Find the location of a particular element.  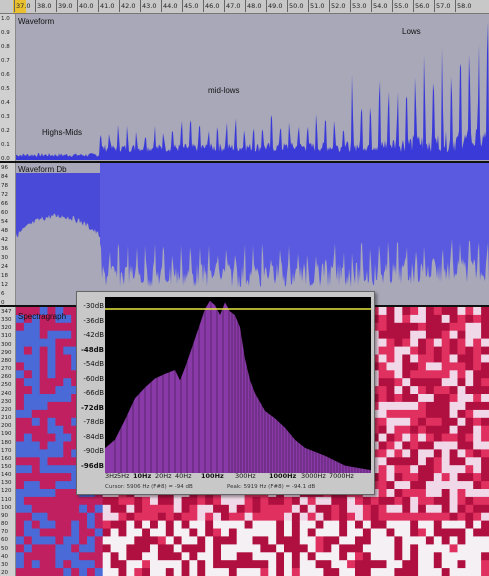

scale-label: 70 is located at coordinates (4, 532).